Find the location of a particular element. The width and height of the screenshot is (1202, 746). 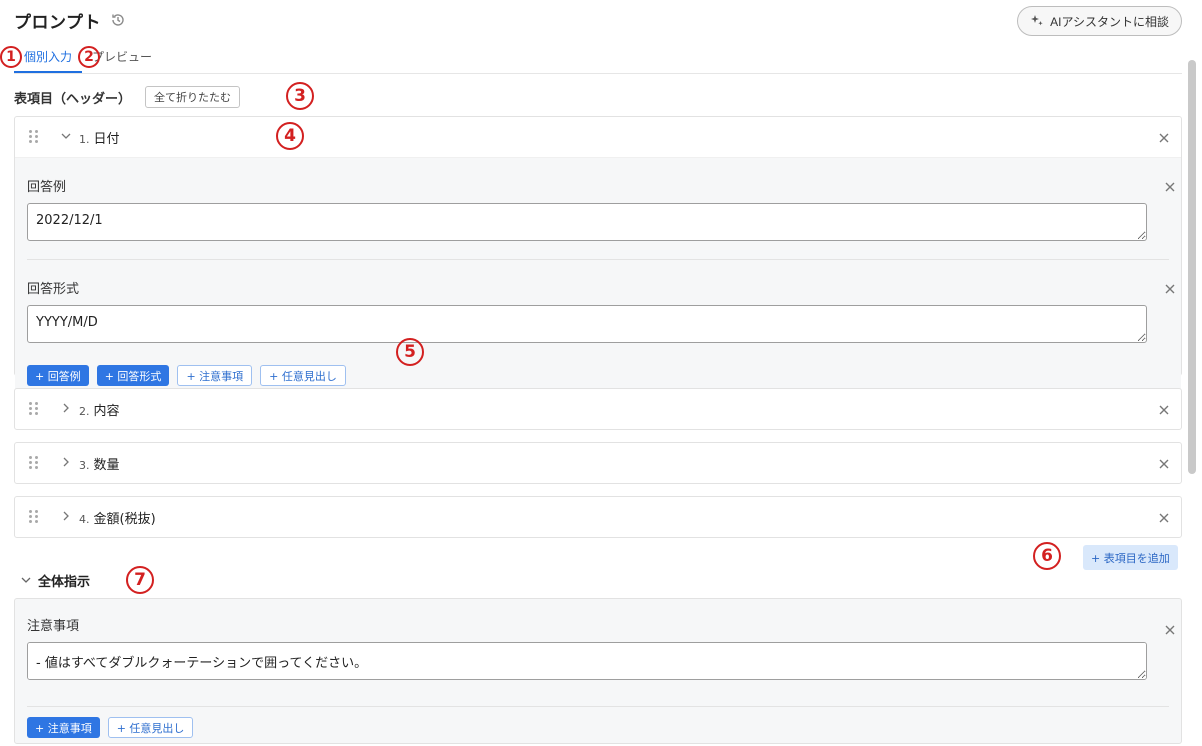

annotation-badge-6: 6 is located at coordinates (1047, 556).